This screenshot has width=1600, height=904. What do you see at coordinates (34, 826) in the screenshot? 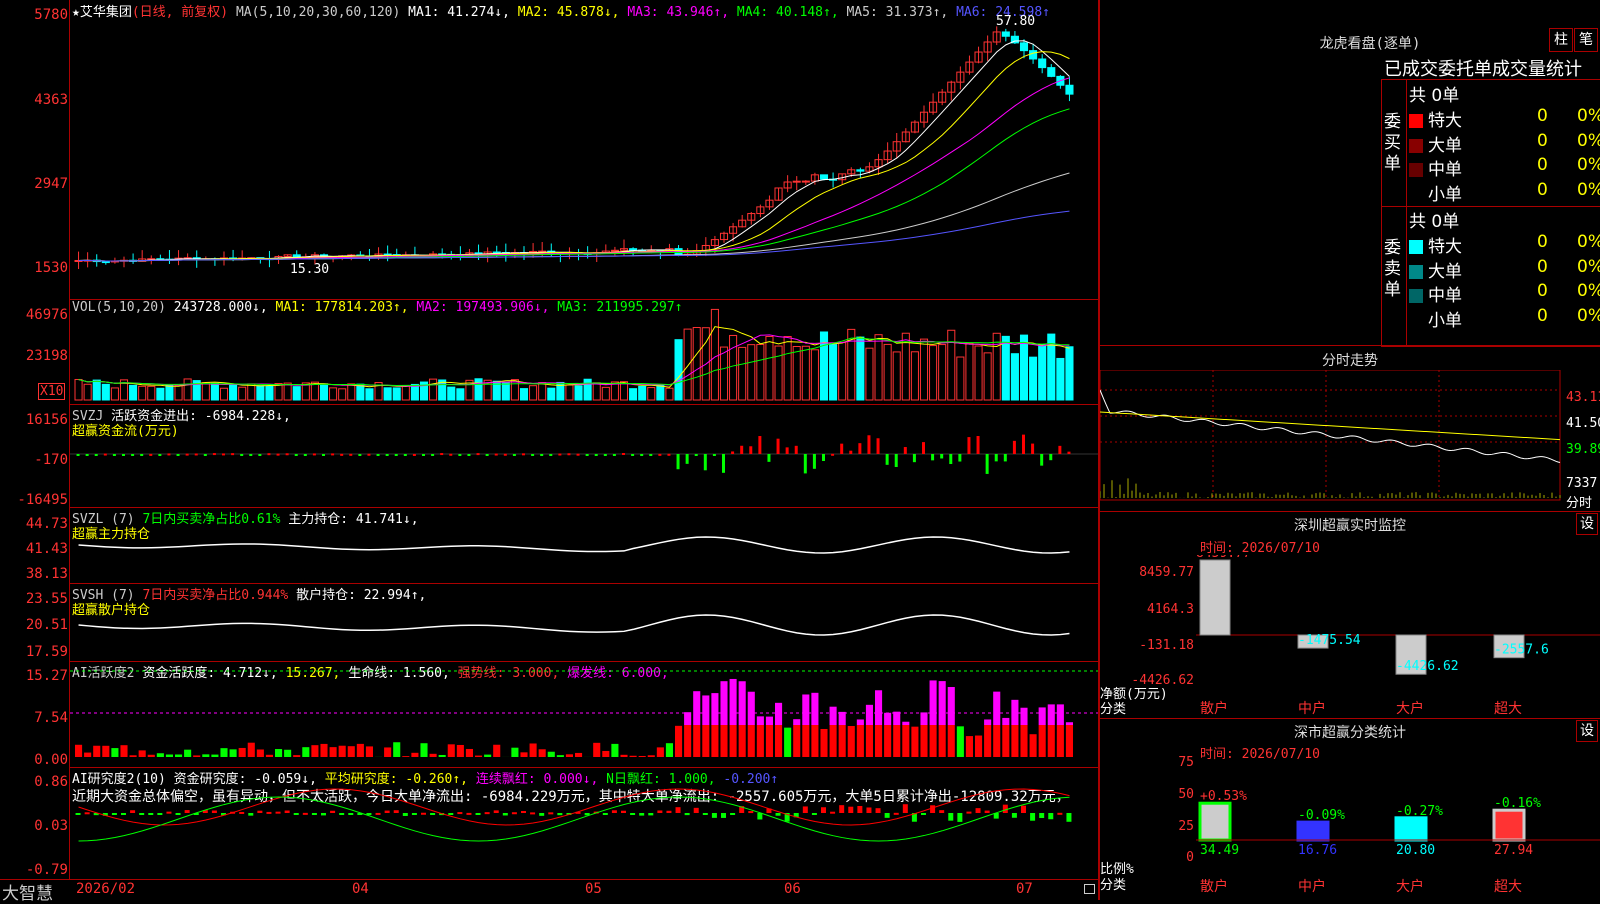
I see `research-axis-1: 0.03` at bounding box center [34, 826].